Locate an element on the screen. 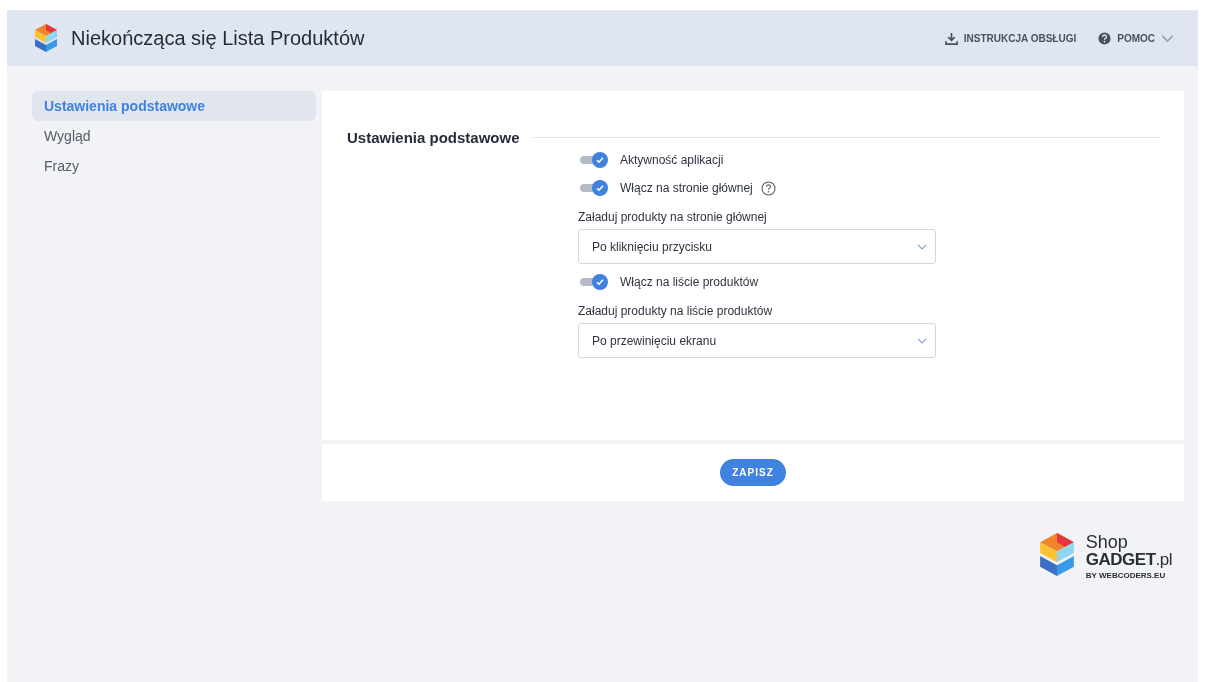  app-title: Niekończąca się Lista Produktów is located at coordinates (218, 38).